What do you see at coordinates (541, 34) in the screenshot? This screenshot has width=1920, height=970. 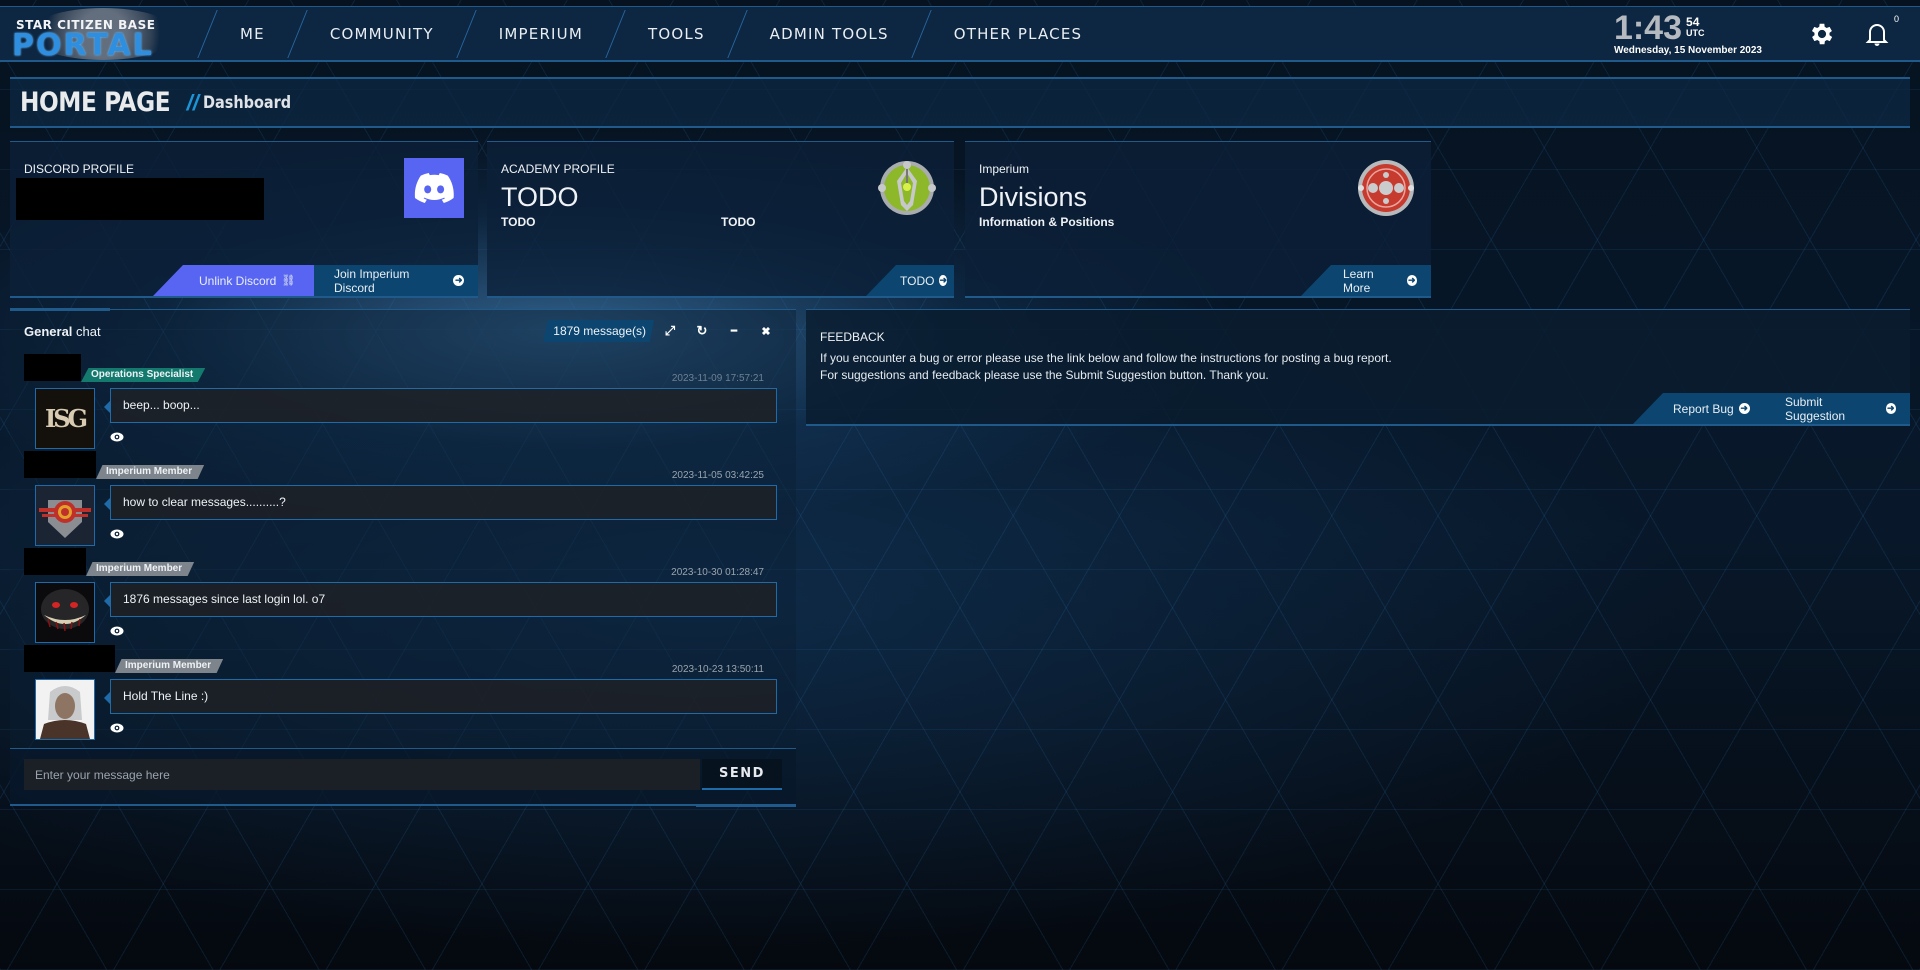 I see `nav-item-imperium: IMPERIUM` at bounding box center [541, 34].